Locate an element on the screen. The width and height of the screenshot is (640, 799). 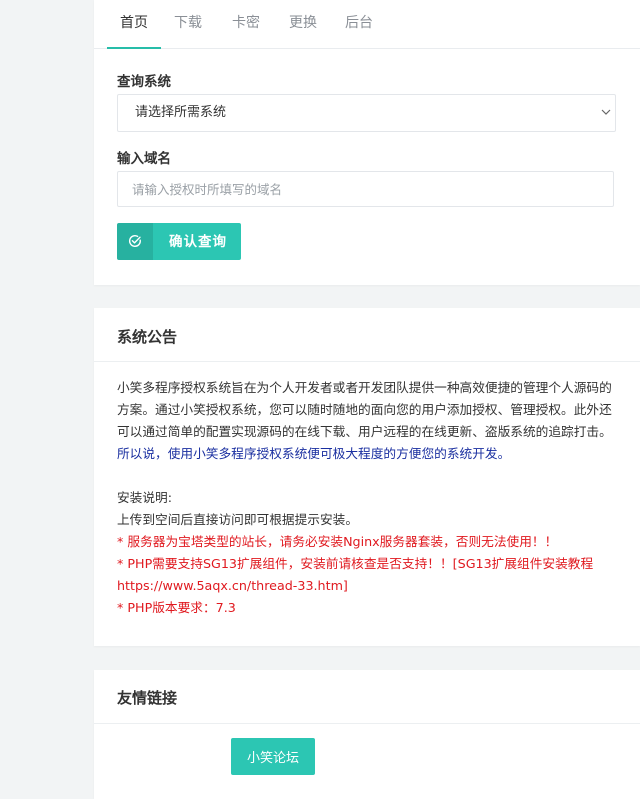
system-select-value: 请选择所需系统 is located at coordinates (181, 112).